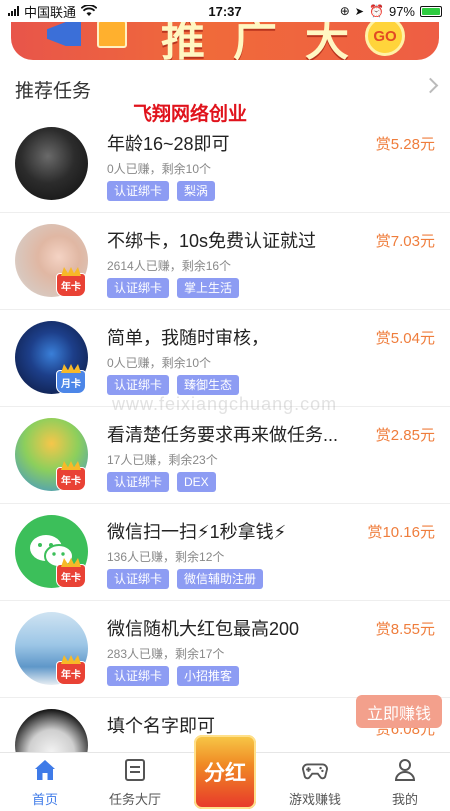  Describe the element at coordinates (225, 11) in the screenshot. I see `status-bar: 中国联通 17:37 ⊕ ➤ ⏰ 97%` at that location.